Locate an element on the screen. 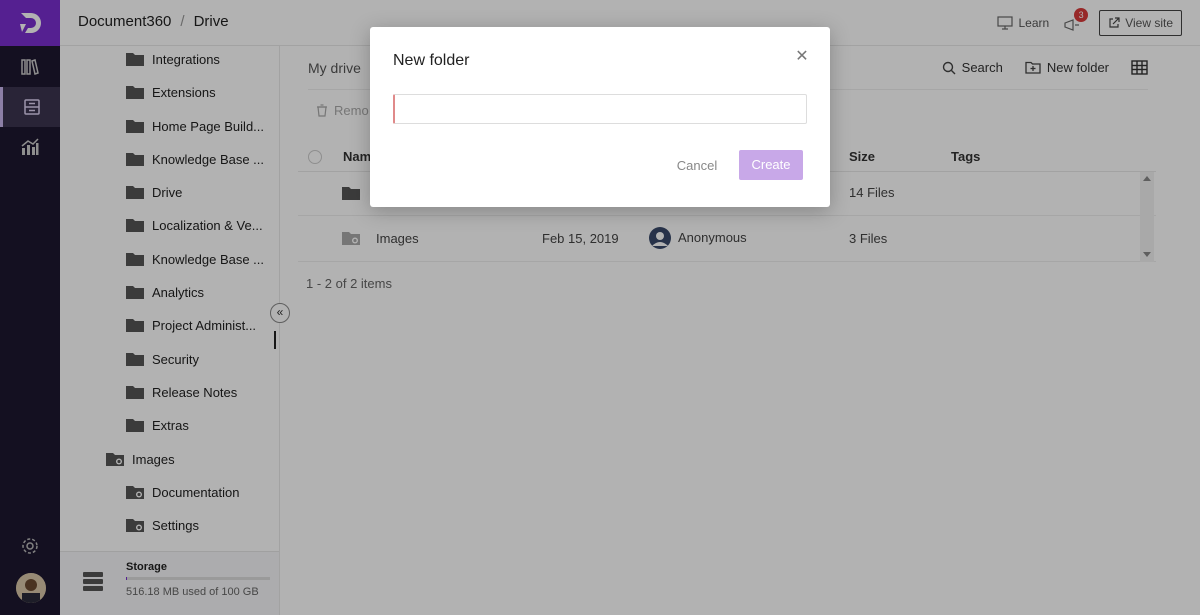  close-icon: ✕ is located at coordinates (802, 57).